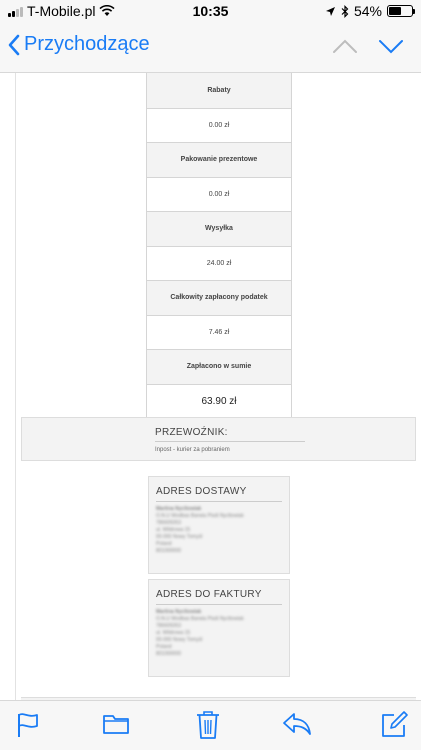 The width and height of the screenshot is (421, 750). Describe the element at coordinates (191, 432) in the screenshot. I see `carrier-title: PRZEWOŹNIK:` at that location.